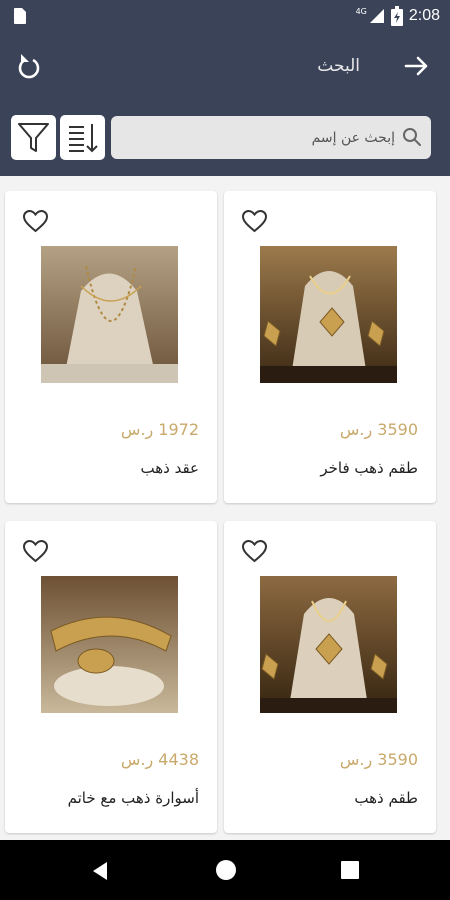 The height and width of the screenshot is (900, 450). I want to click on nav-recent-icon, so click(350, 870).